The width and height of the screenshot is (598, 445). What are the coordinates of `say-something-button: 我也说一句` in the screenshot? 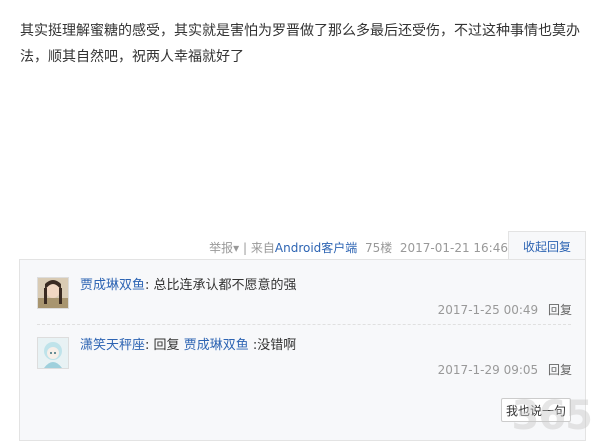 It's located at (536, 410).